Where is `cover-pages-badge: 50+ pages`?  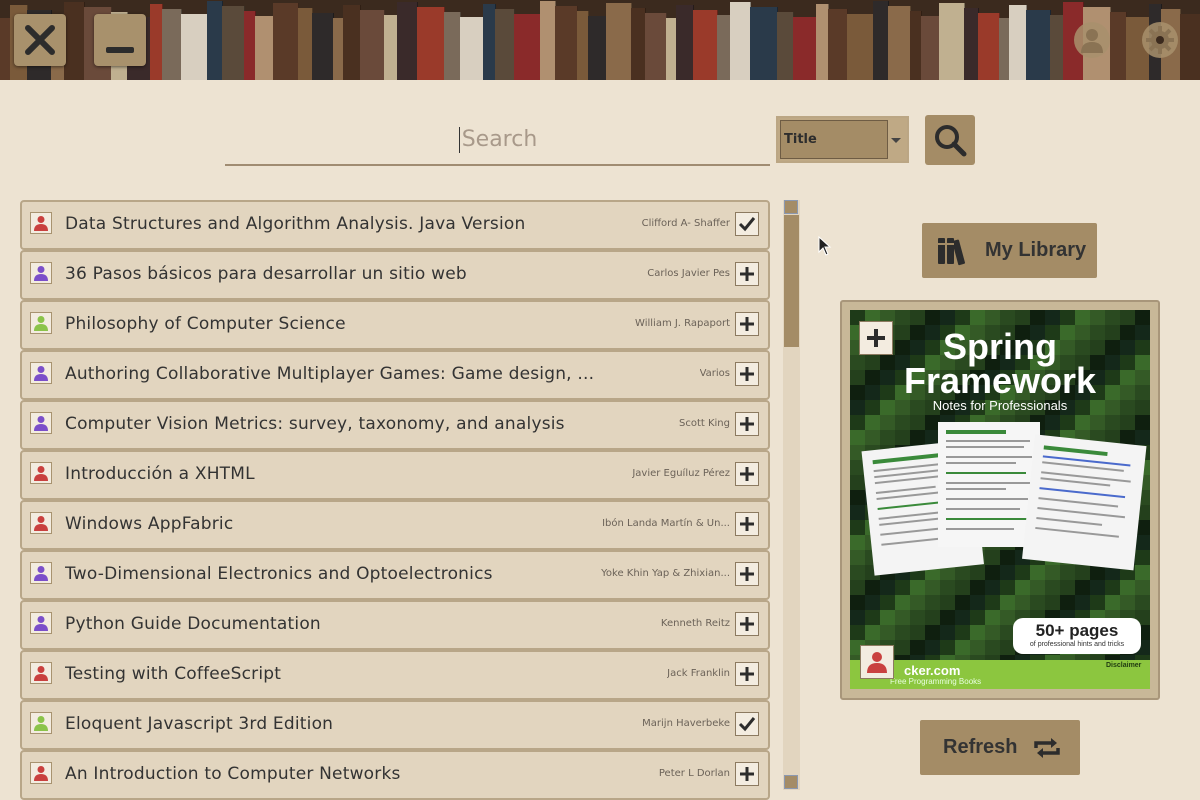
cover-pages-badge: 50+ pages is located at coordinates (1077, 630).